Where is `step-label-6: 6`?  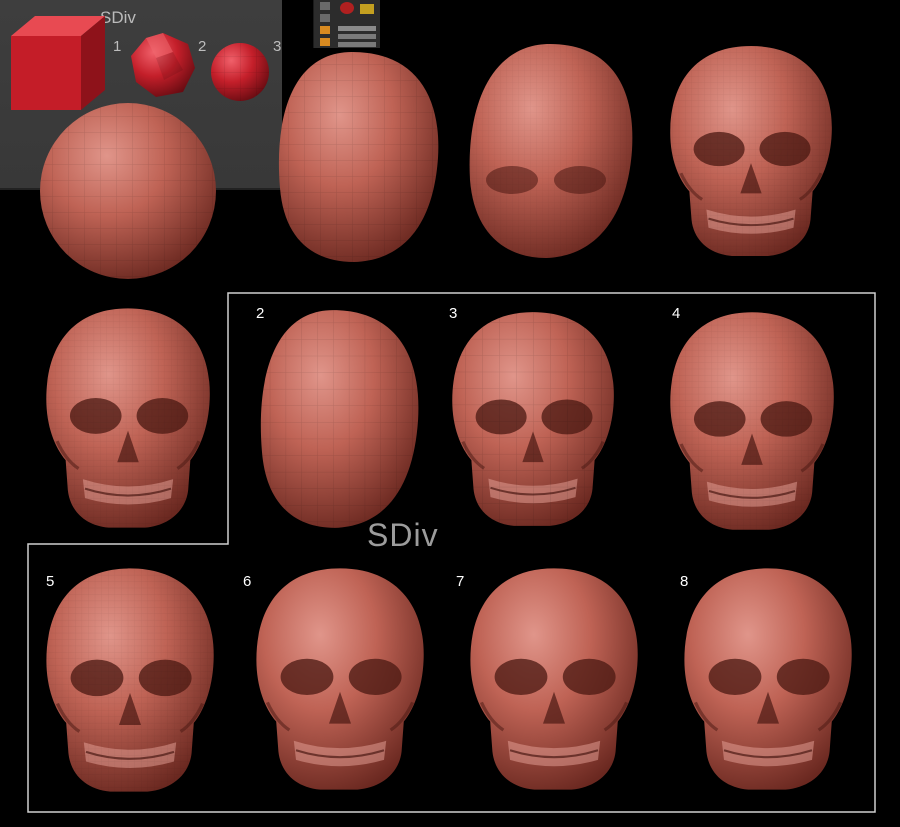
step-label-6: 6 is located at coordinates (247, 581).